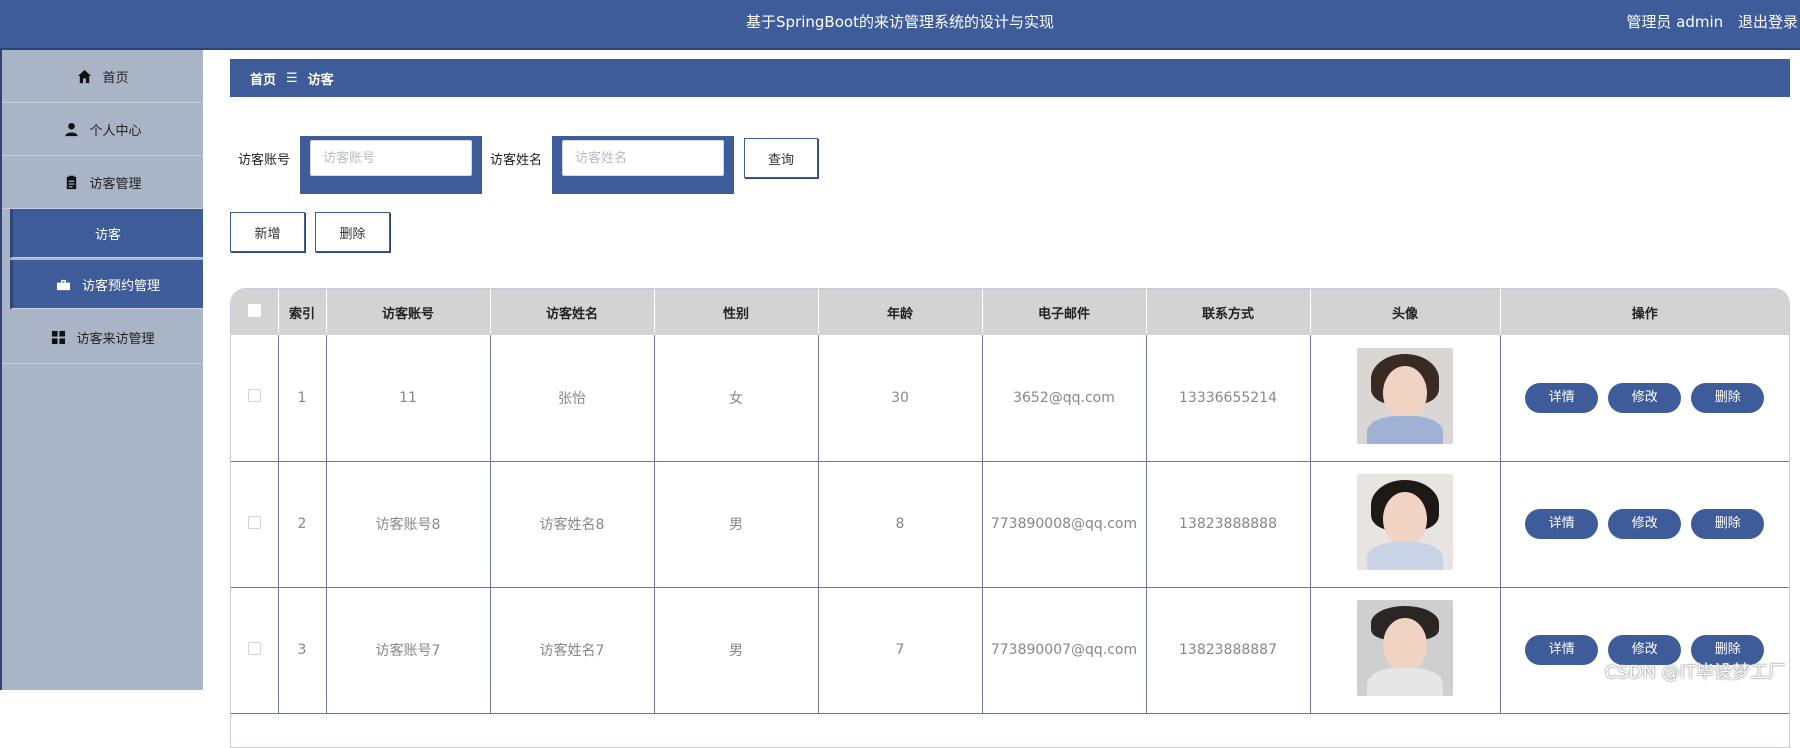 This screenshot has height=748, width=1800. What do you see at coordinates (71, 182) in the screenshot?
I see `clipboard-icon` at bounding box center [71, 182].